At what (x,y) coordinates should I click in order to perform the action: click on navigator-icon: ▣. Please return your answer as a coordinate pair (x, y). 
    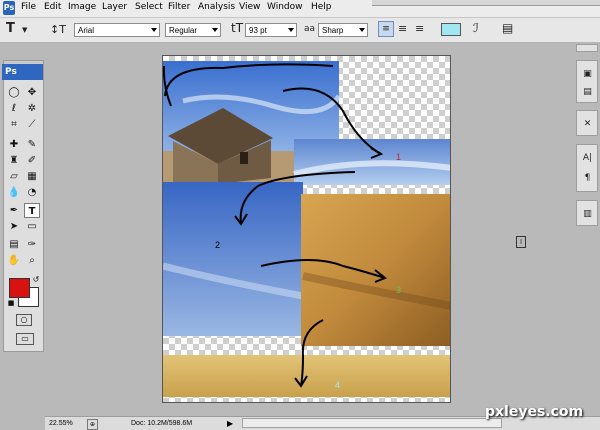
    Looking at the image, I should click on (587, 74).